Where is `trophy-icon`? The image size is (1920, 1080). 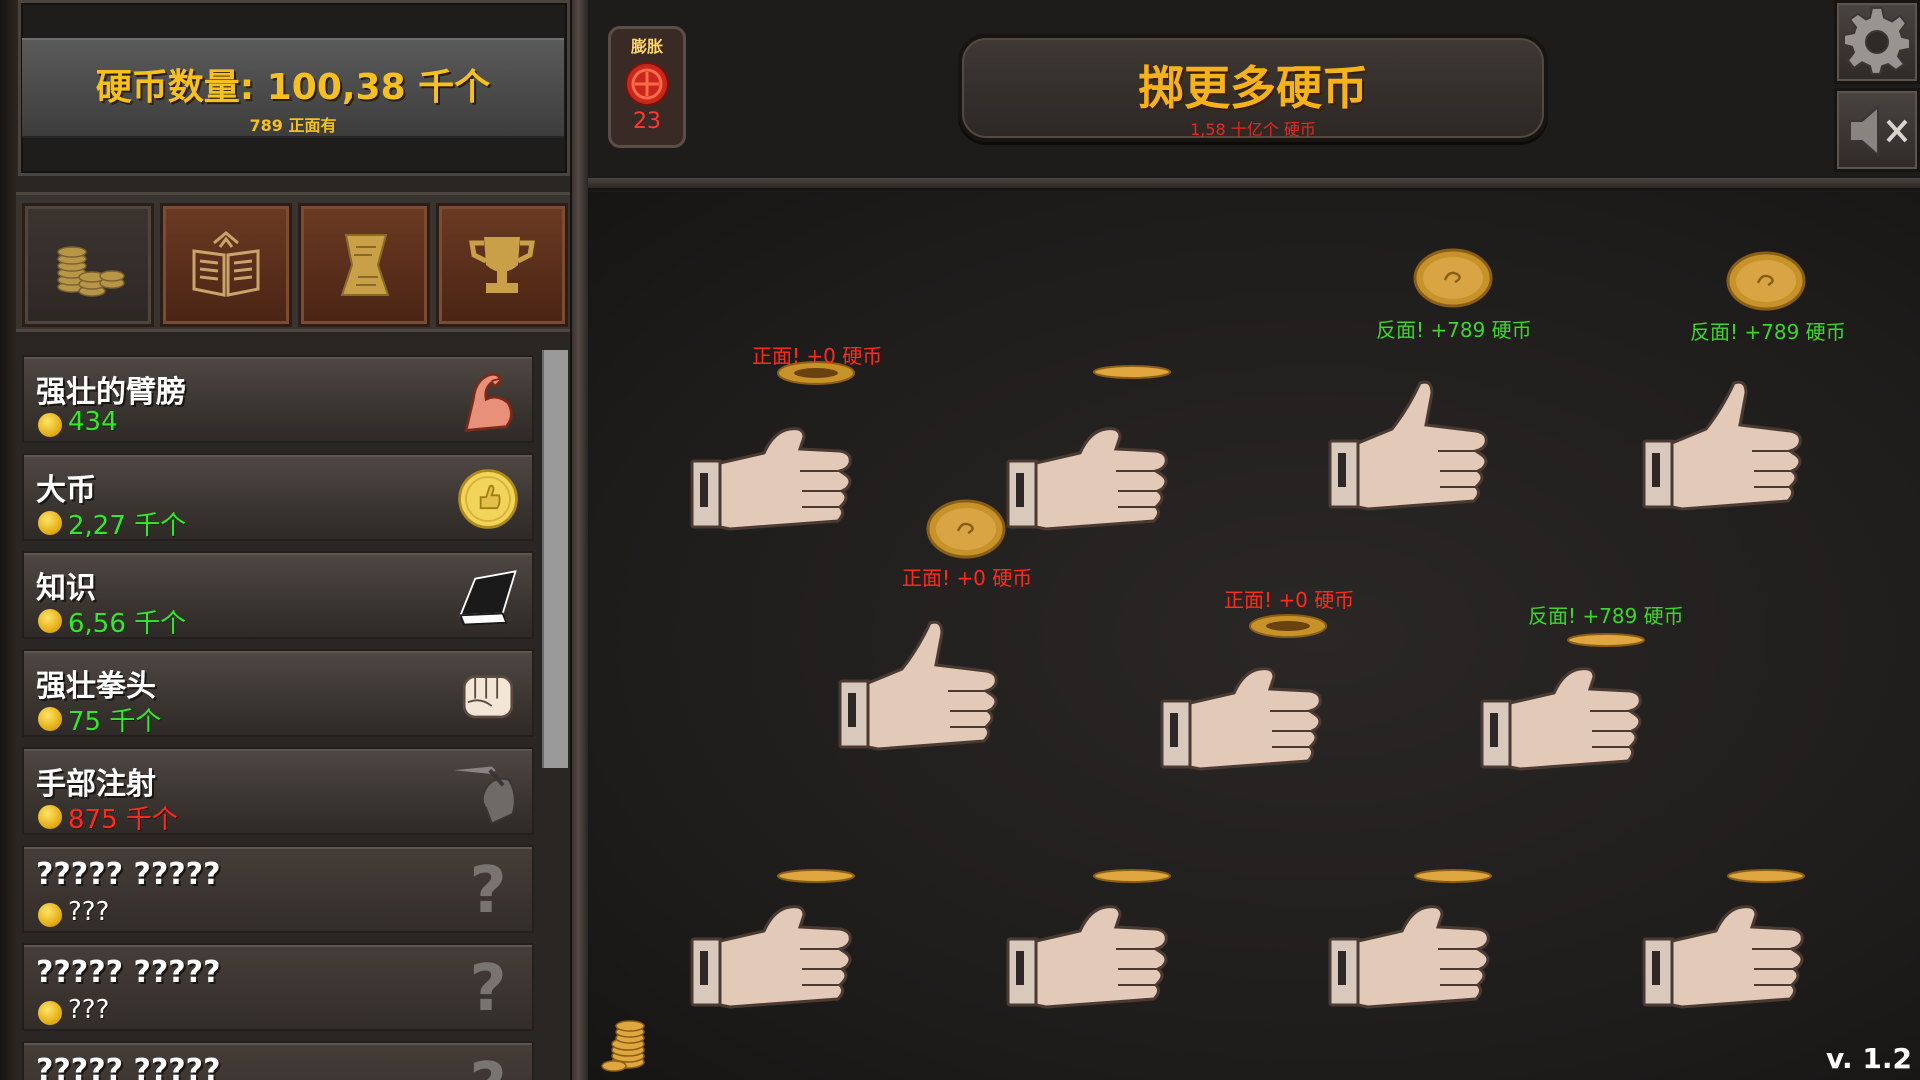
trophy-icon is located at coordinates (502, 265).